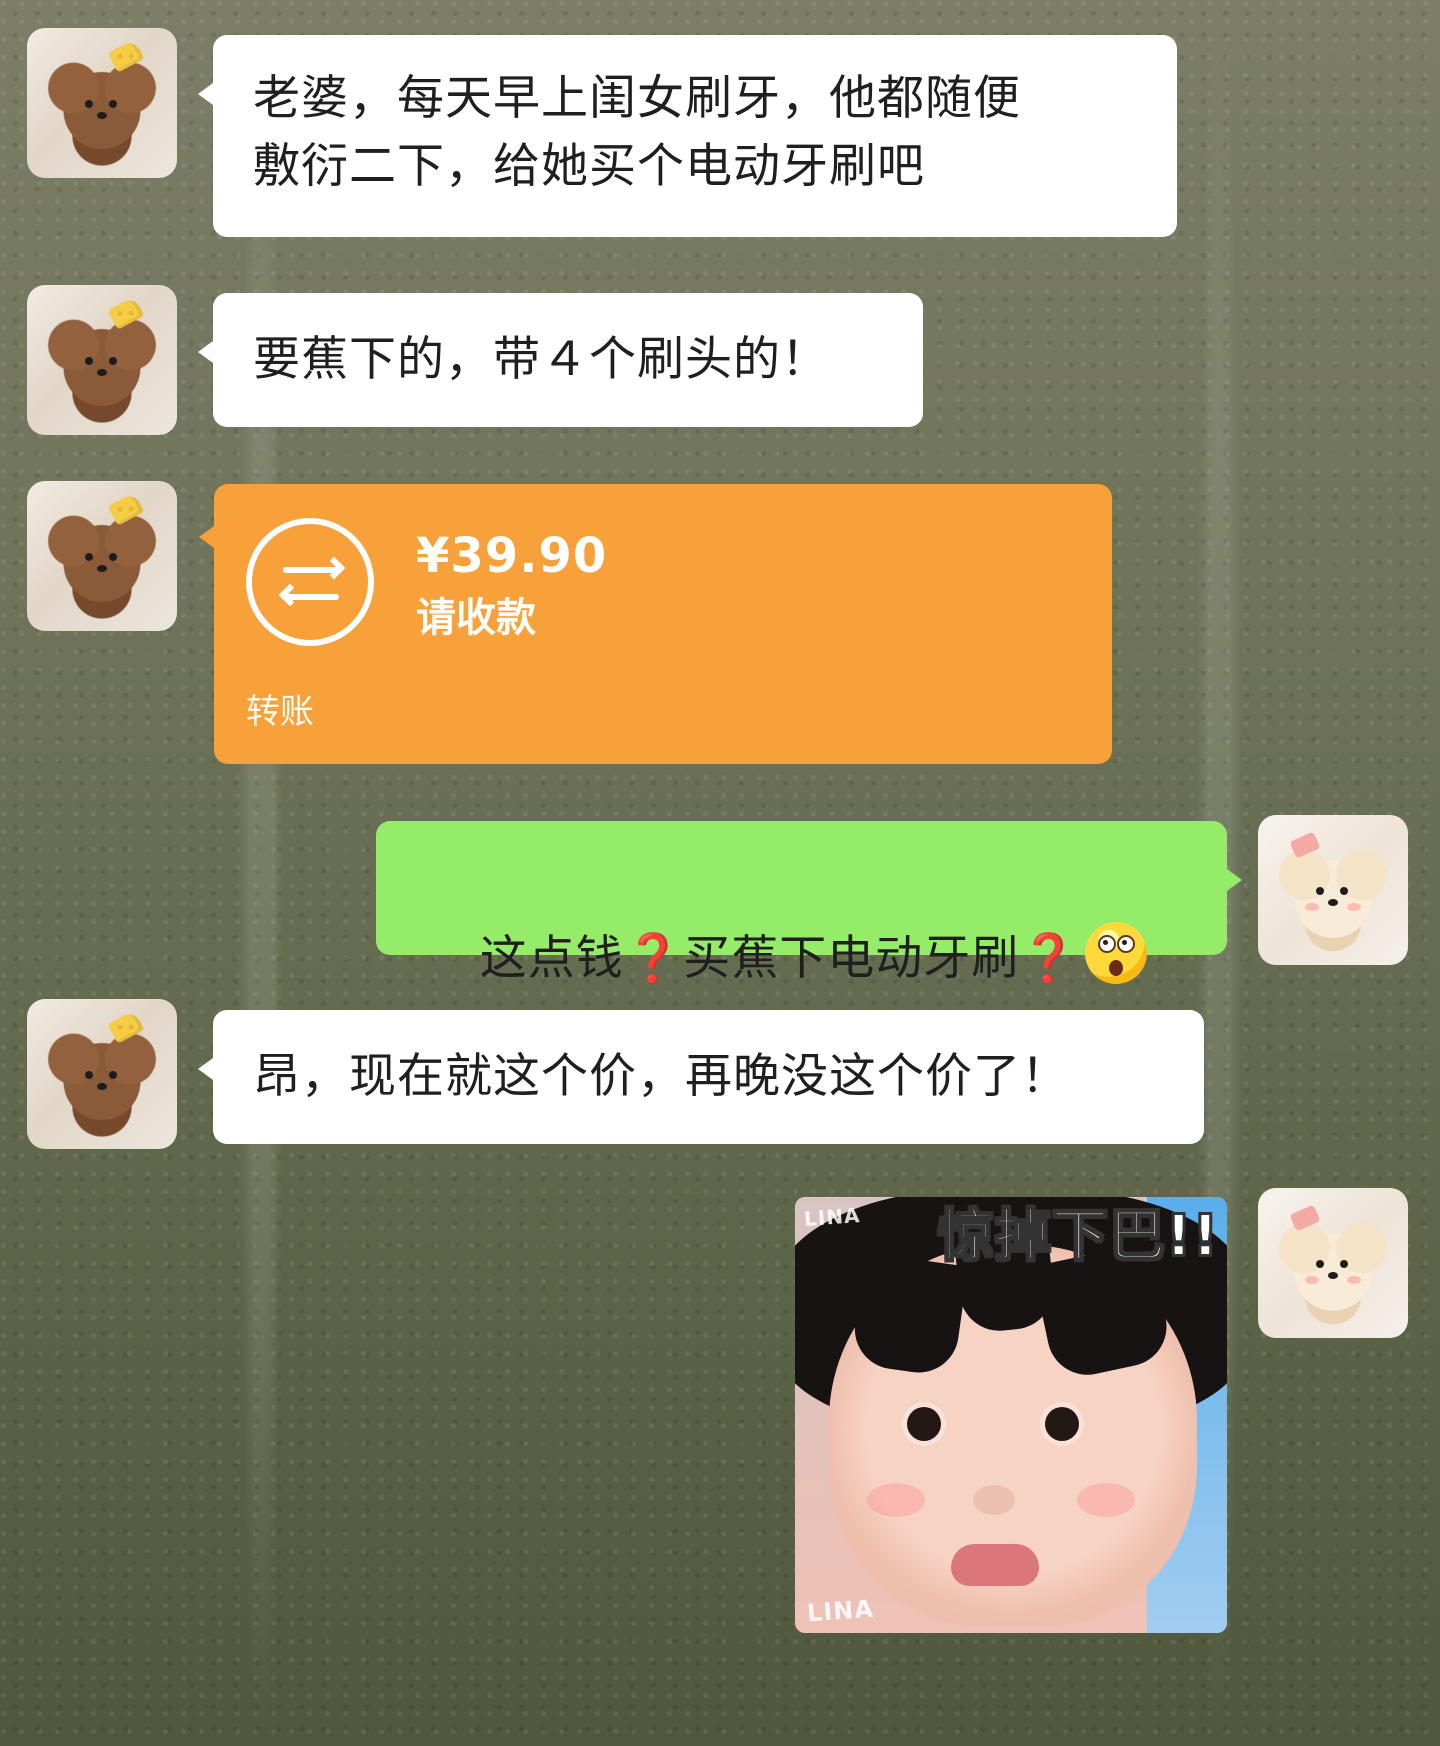  I want to click on message-bubble: 老婆，每天早上闺女刷牙，他都随便 敷衍二下，给她买个电动牙刷吧, so click(687, 136).